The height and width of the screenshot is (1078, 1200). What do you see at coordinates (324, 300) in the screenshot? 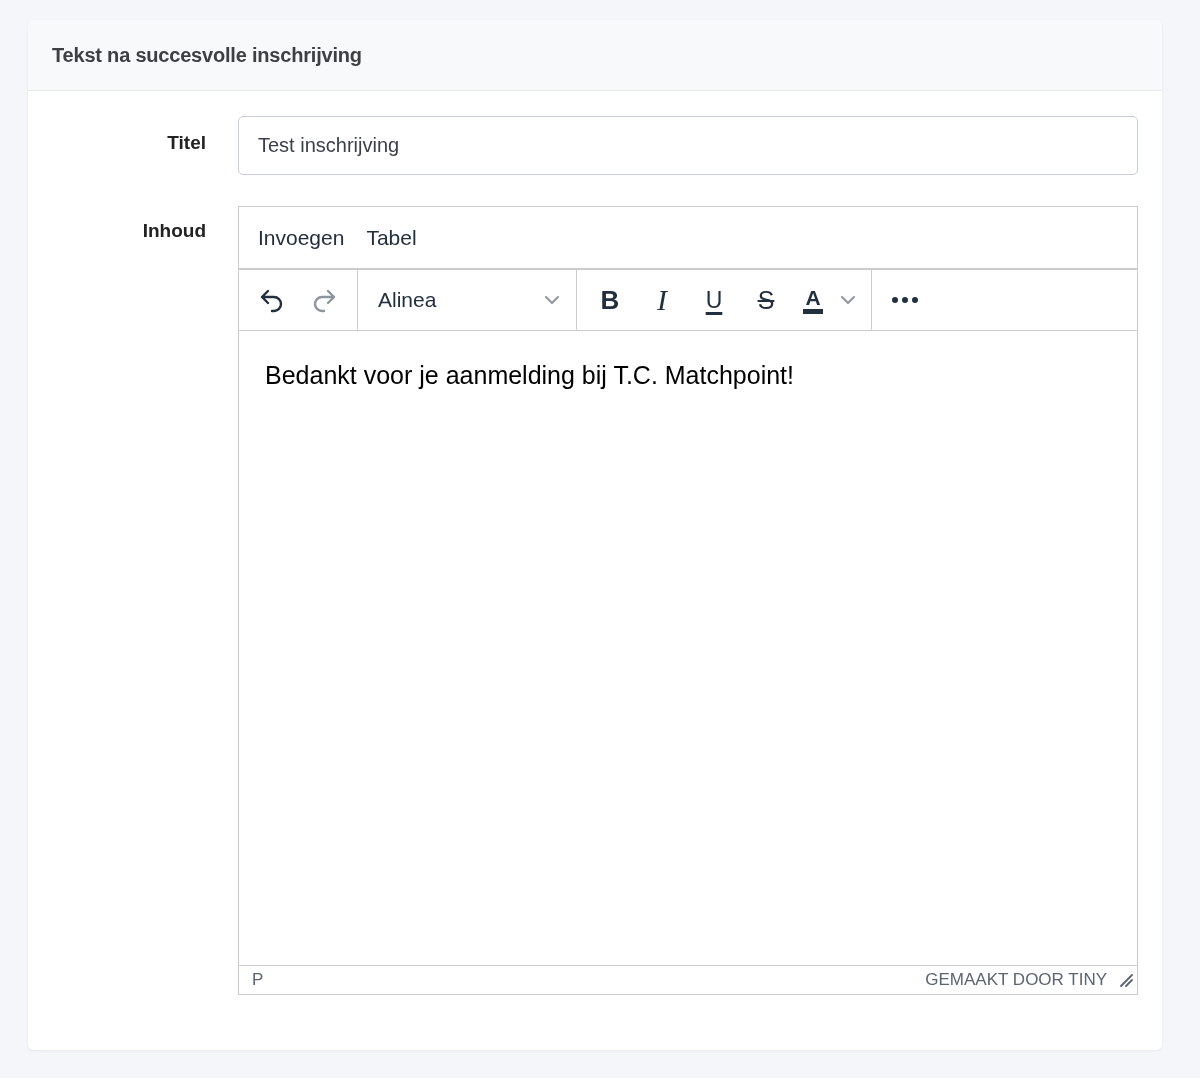
I see `redo-icon` at bounding box center [324, 300].